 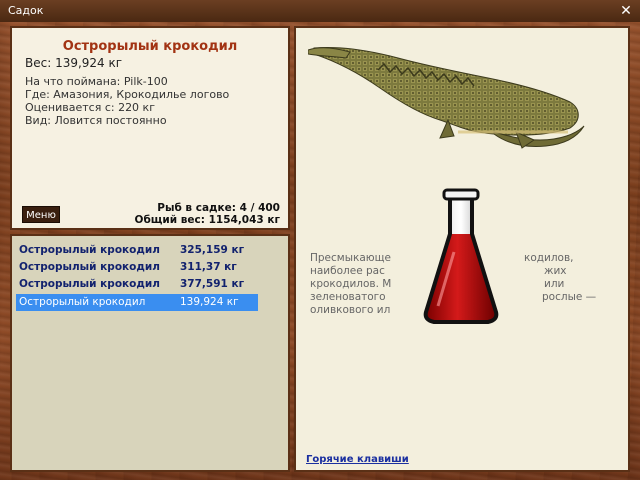 What do you see at coordinates (127, 94) in the screenshot?
I see `location: Где: Амазония, Крокодилье логово` at bounding box center [127, 94].